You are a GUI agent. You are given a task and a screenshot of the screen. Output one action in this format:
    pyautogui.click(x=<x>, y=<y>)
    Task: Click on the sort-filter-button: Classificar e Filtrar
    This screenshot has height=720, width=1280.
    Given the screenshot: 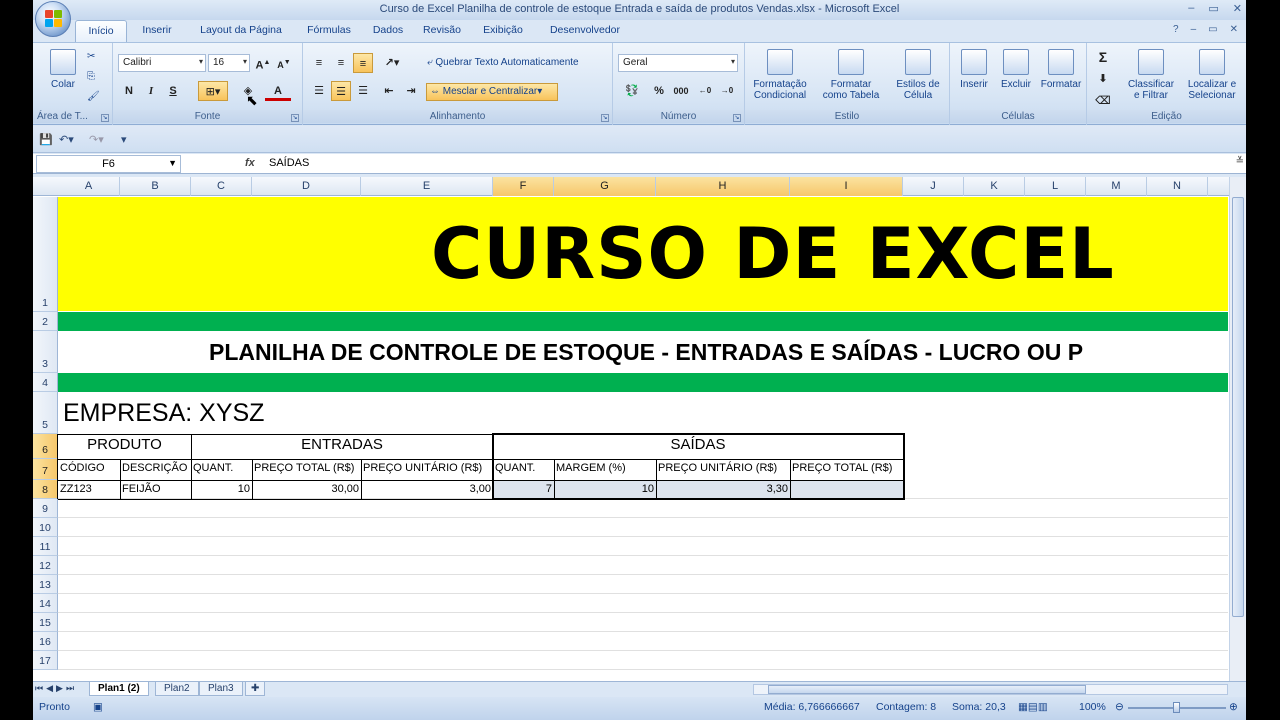 What is the action you would take?
    pyautogui.click(x=1151, y=75)
    